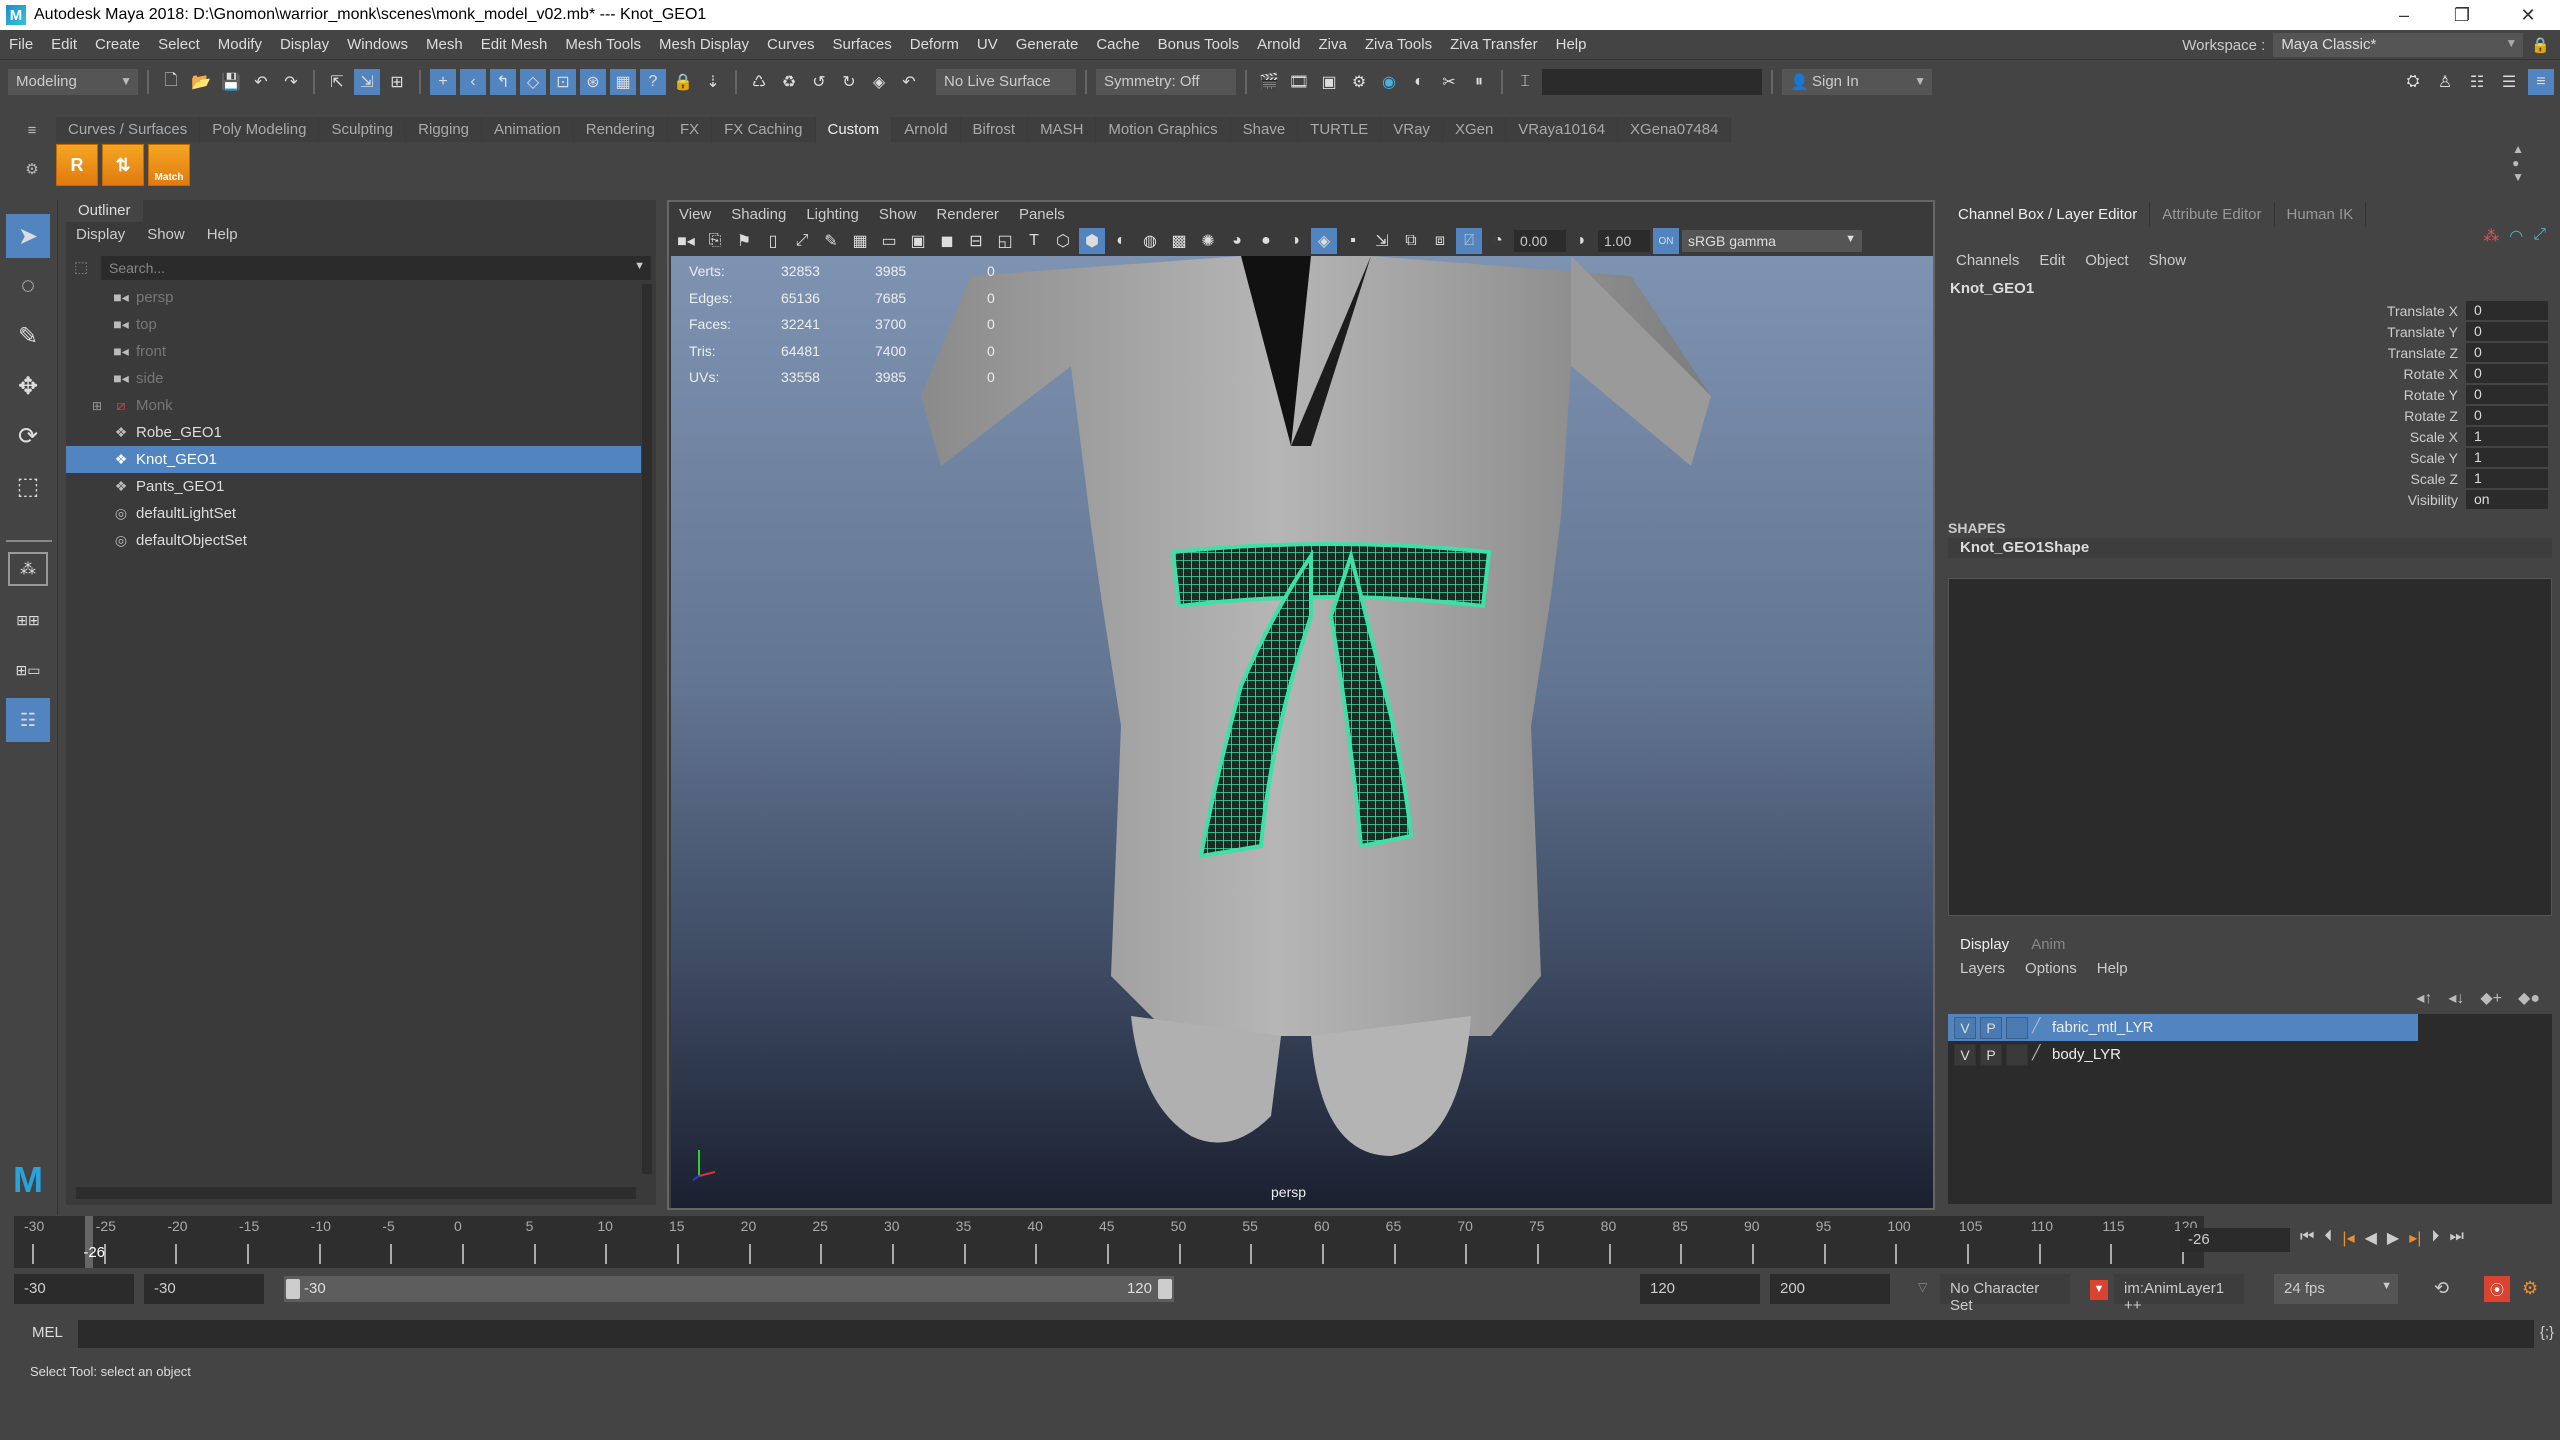 Image resolution: width=2560 pixels, height=1440 pixels. What do you see at coordinates (1382, 241) in the screenshot?
I see `isolate-select-icon: ⇲` at bounding box center [1382, 241].